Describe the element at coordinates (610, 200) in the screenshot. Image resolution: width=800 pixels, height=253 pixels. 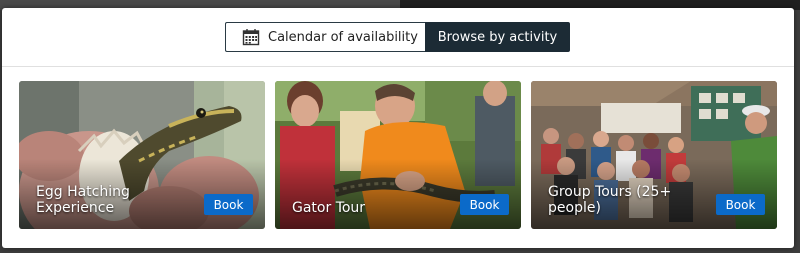
I see `activity-title: Group Tours (25+ people)` at that location.